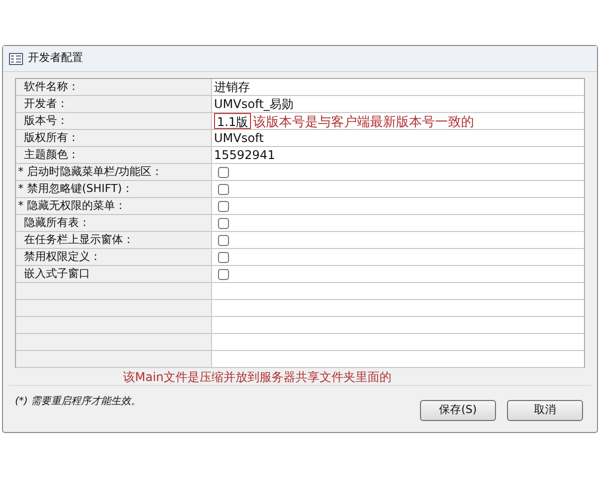  I want to click on value-cell: UMVsoft, so click(239, 138).